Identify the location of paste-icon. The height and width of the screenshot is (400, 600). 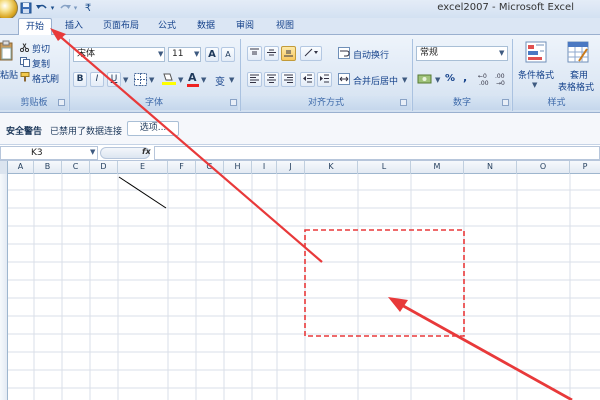
(7, 51).